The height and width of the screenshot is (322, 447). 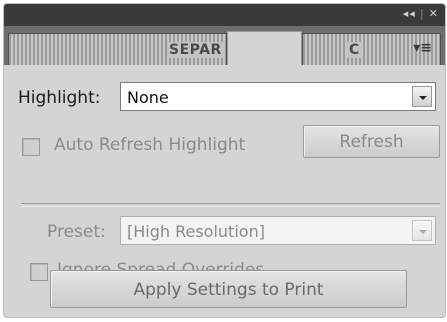 What do you see at coordinates (195, 50) in the screenshot?
I see `tab-separations-label: SEPAR` at bounding box center [195, 50].